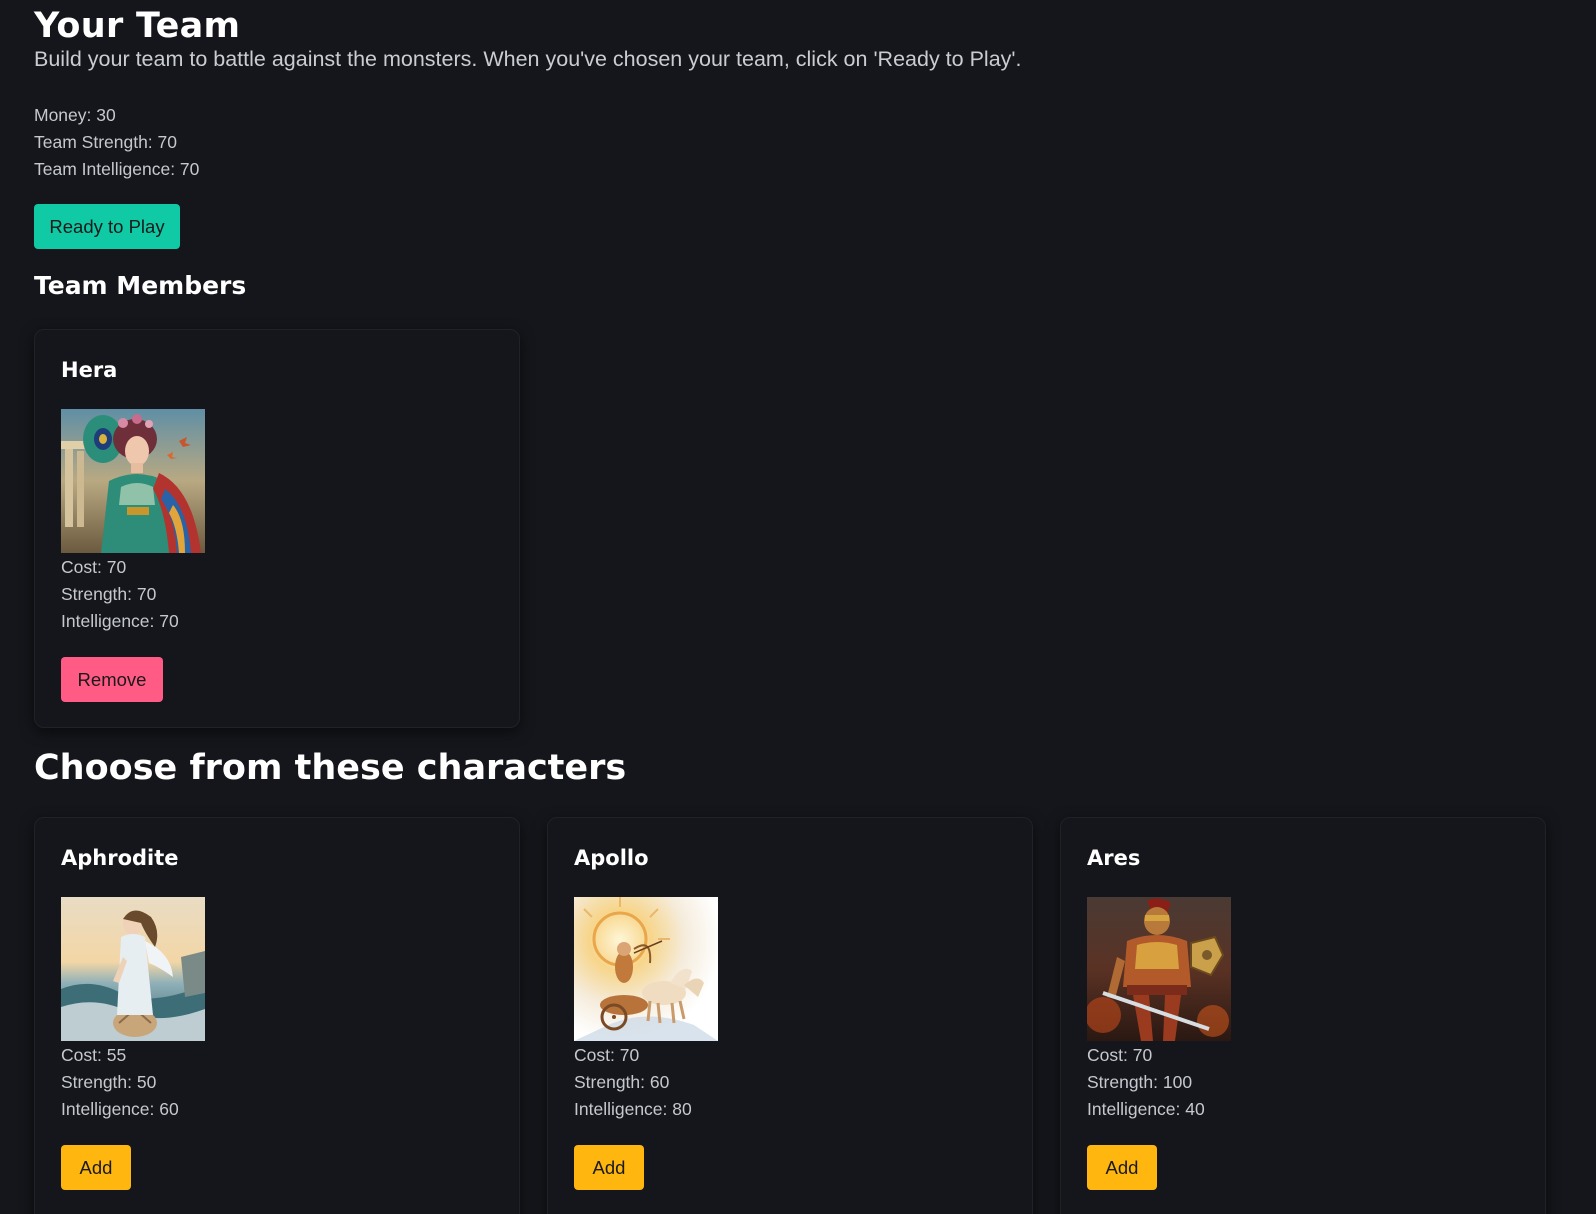 The image size is (1596, 1214). What do you see at coordinates (633, 1109) in the screenshot?
I see `intelligence-stat: Intelligence: 80` at bounding box center [633, 1109].